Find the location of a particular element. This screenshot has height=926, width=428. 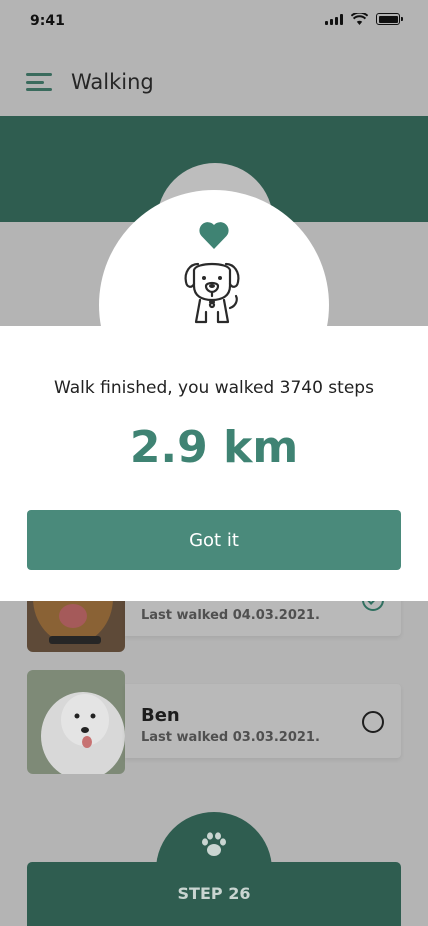

step-button: STEP 26 is located at coordinates (214, 894).